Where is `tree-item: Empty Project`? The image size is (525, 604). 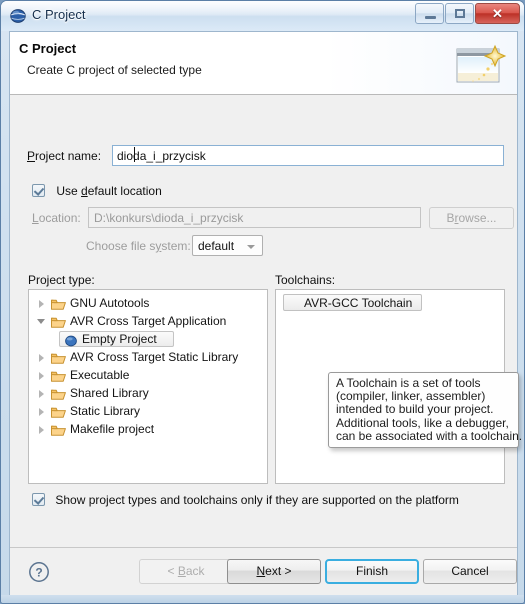
tree-item: Empty Project is located at coordinates (148, 339).